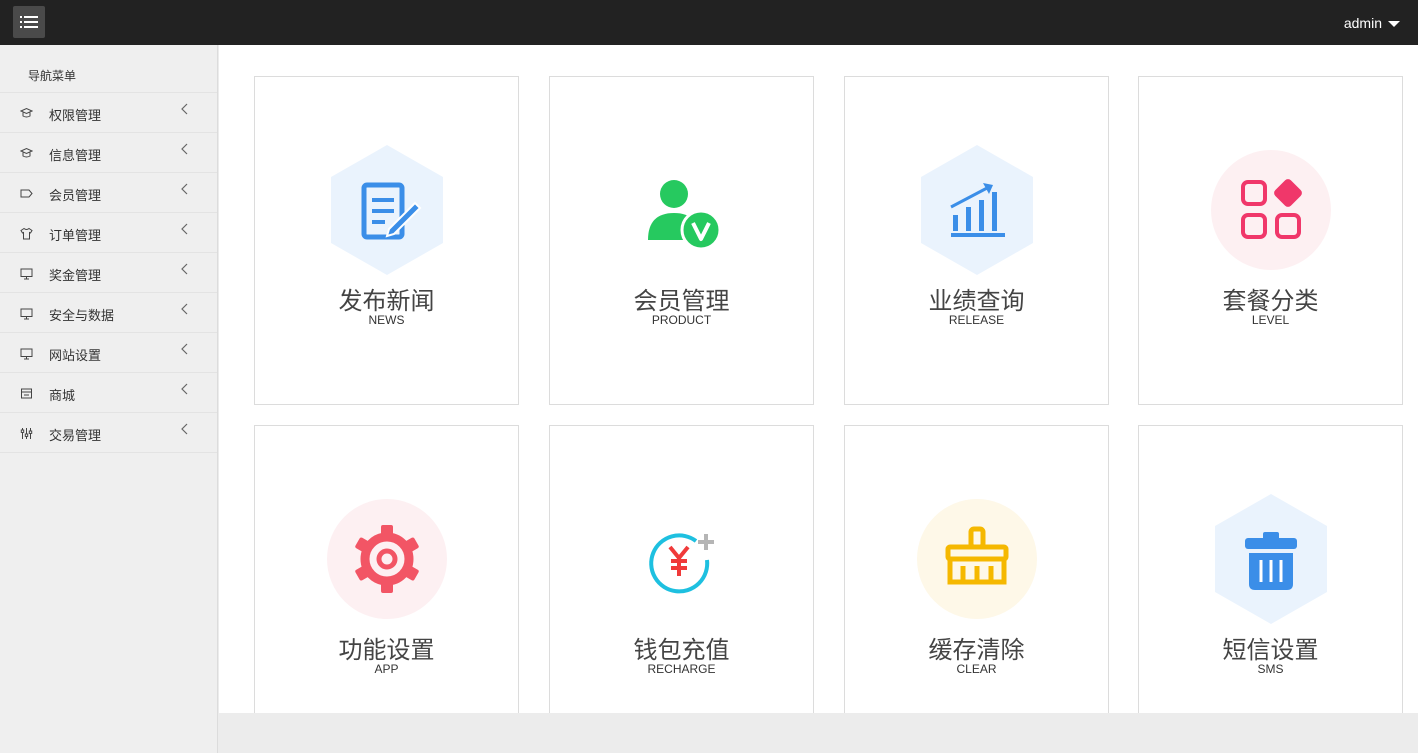  I want to click on gear-icon, so click(387, 559).